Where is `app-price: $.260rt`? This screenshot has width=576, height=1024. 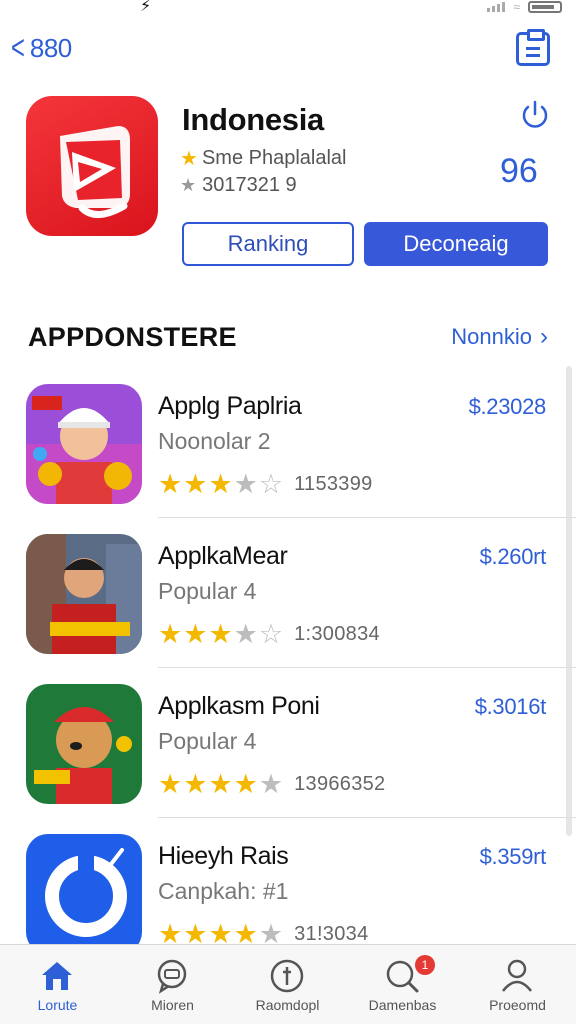
app-price: $.260rt is located at coordinates (513, 557).